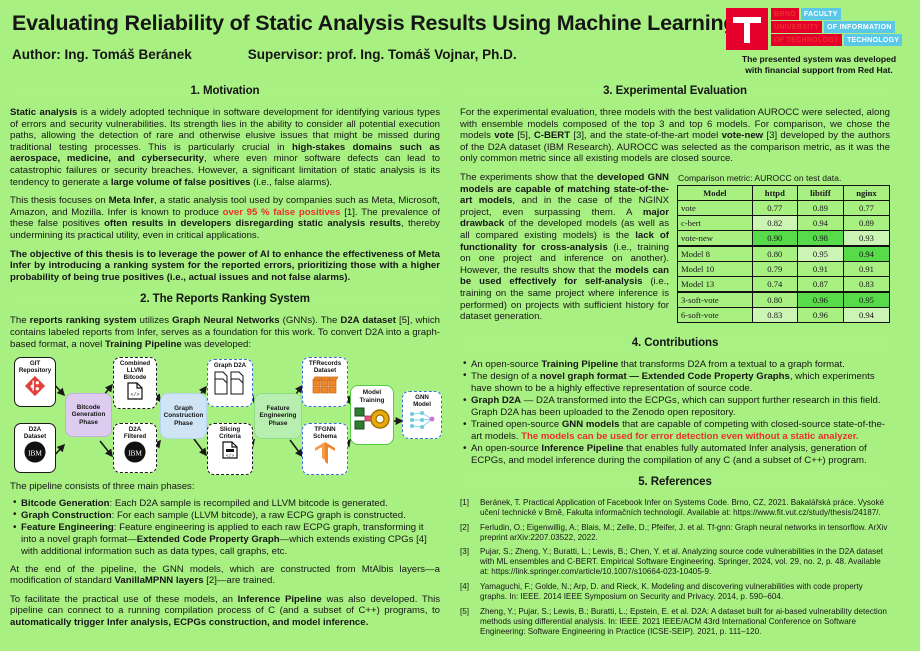  Describe the element at coordinates (583, 376) in the screenshot. I see `text-bold: novel graph format` at that location.